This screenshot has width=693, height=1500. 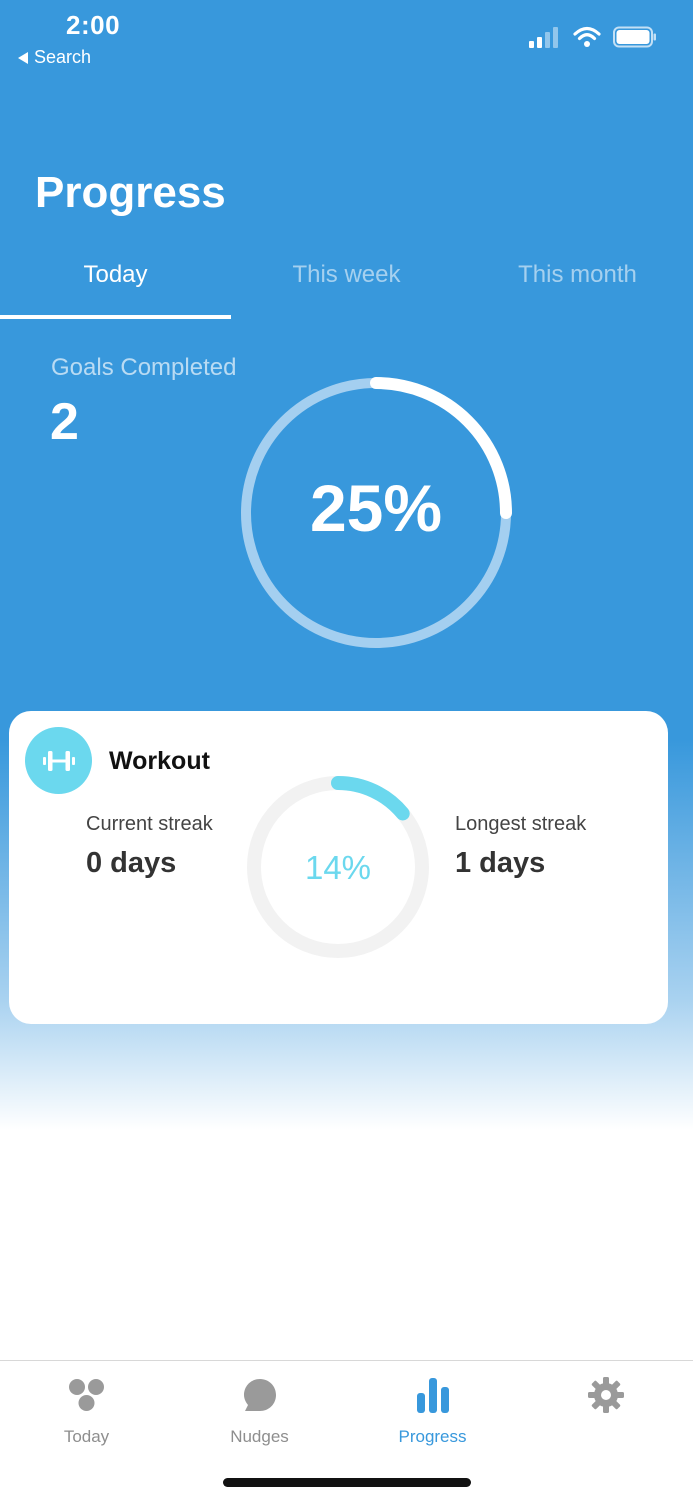 I want to click on tabbar-item-progress: Progress, so click(x=432, y=1410).